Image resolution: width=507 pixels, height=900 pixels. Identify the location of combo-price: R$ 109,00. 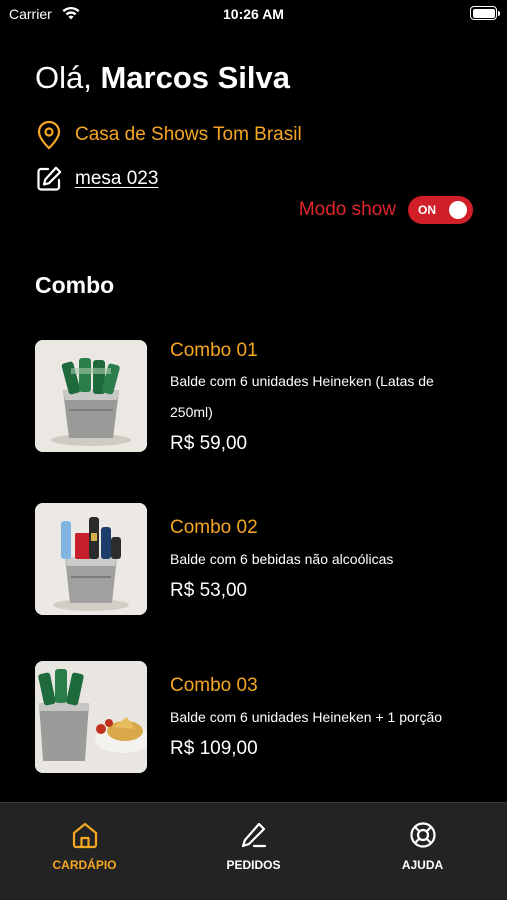
(214, 748).